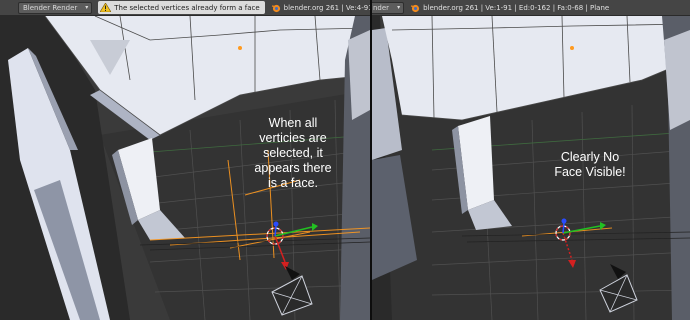  I want to click on annotation-line: appears there, so click(293, 168).